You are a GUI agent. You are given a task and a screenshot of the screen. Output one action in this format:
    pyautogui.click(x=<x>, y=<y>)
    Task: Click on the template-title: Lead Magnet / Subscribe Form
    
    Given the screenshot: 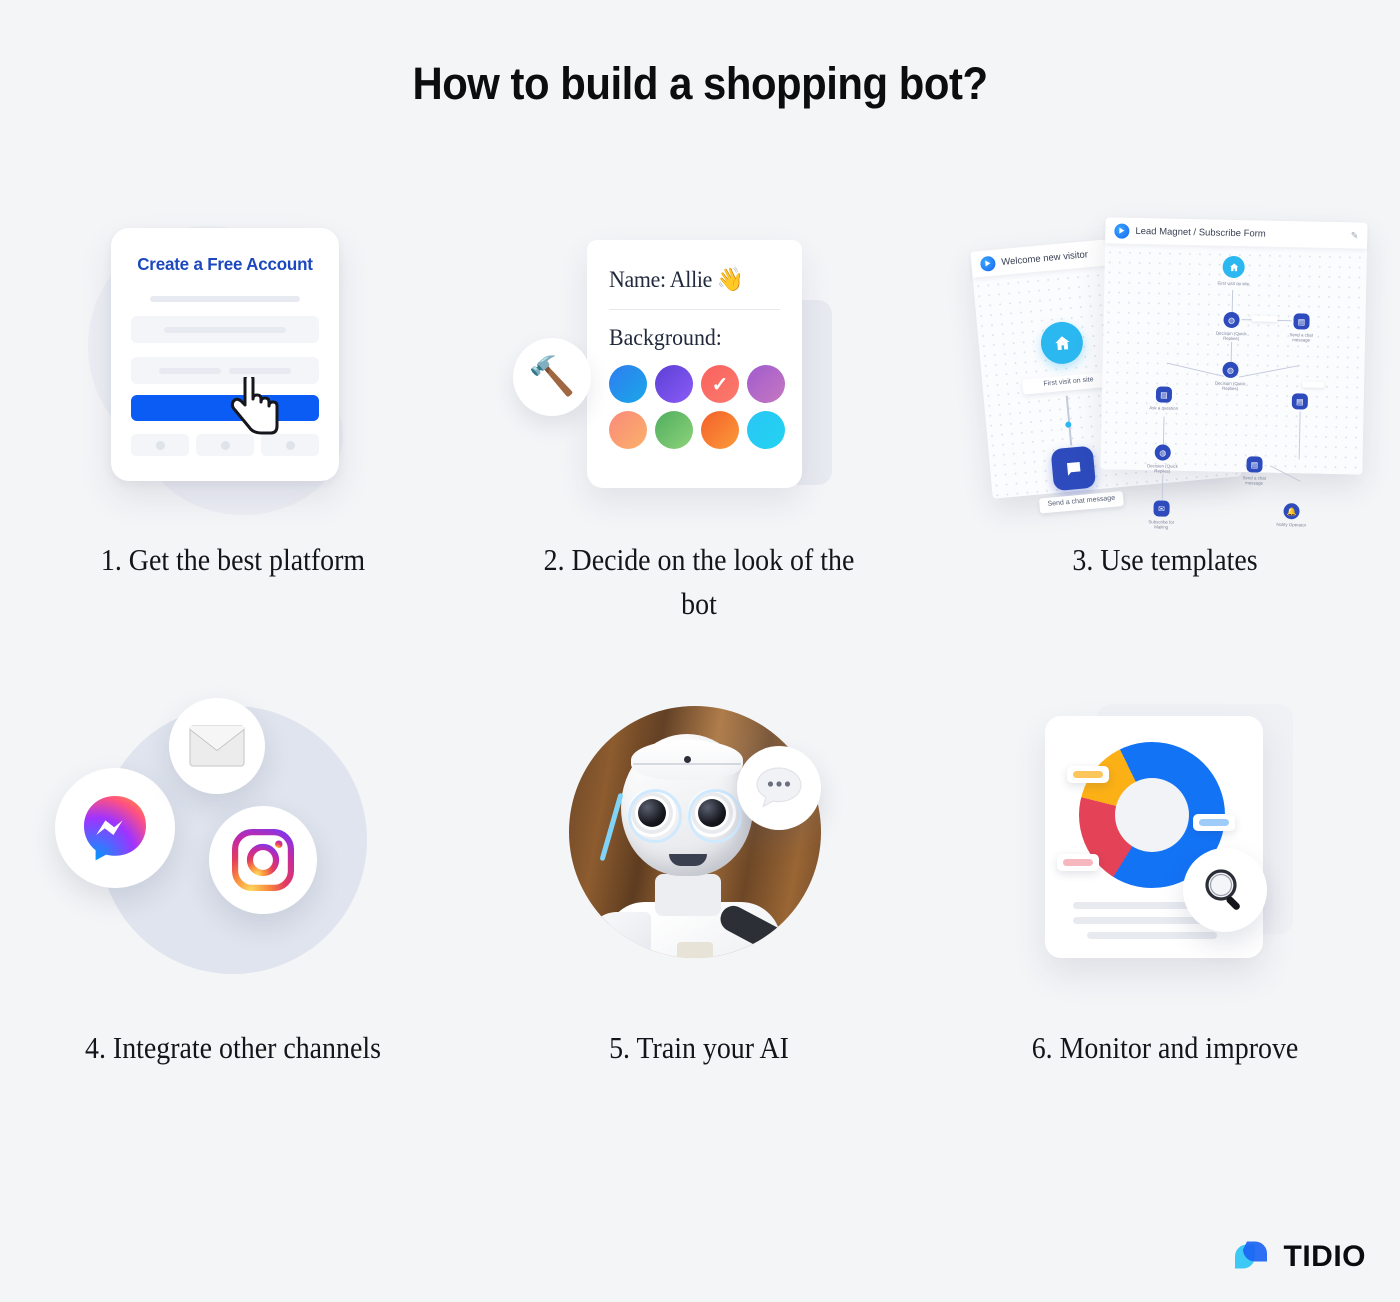 What is the action you would take?
    pyautogui.click(x=1200, y=232)
    